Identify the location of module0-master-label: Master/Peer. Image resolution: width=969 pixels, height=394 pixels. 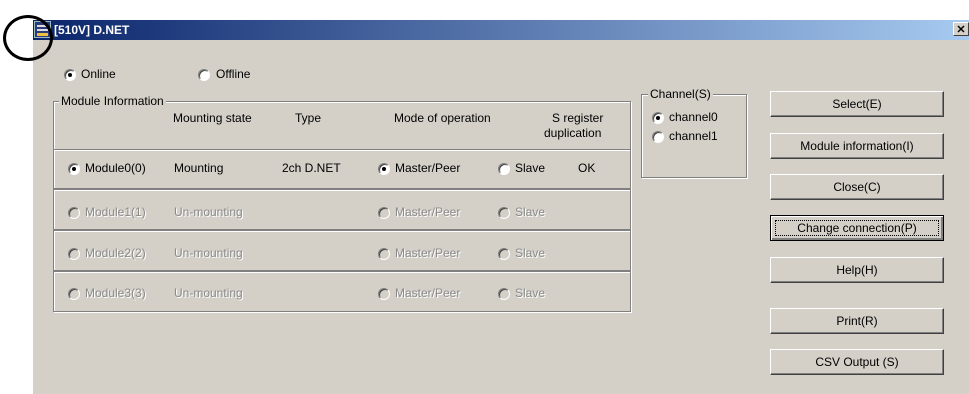
(428, 168).